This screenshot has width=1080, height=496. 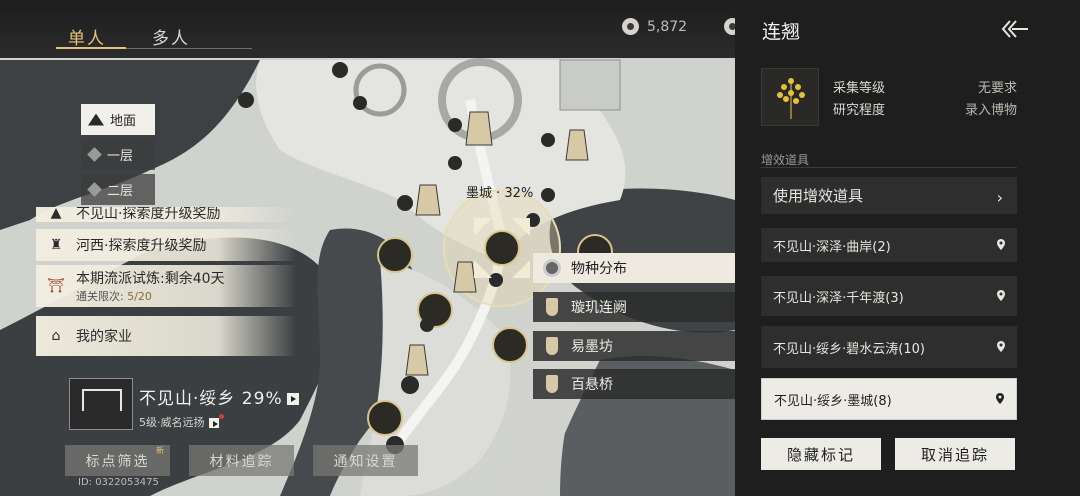 What do you see at coordinates (634, 307) in the screenshot?
I see `popup-xuanji: 璇玑连阙` at bounding box center [634, 307].